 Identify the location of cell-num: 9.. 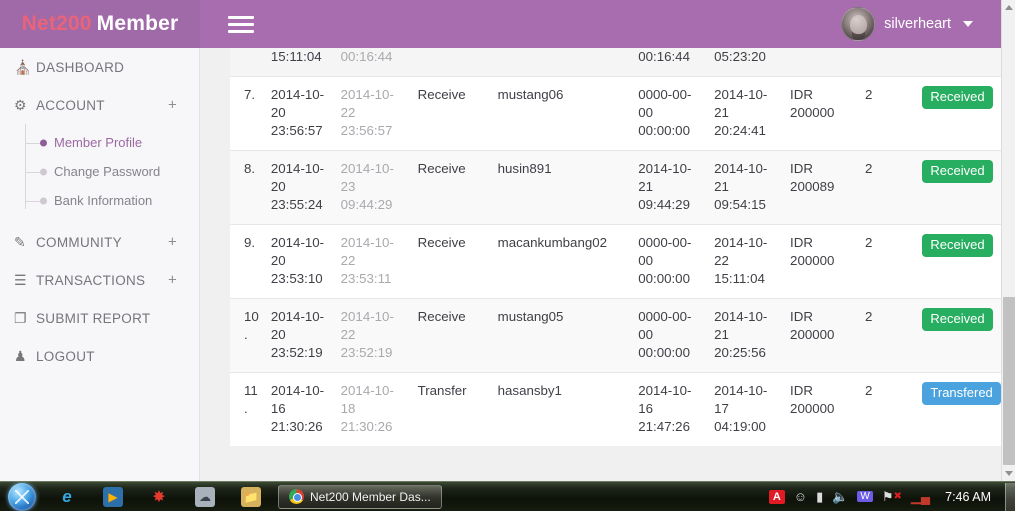
(247, 261).